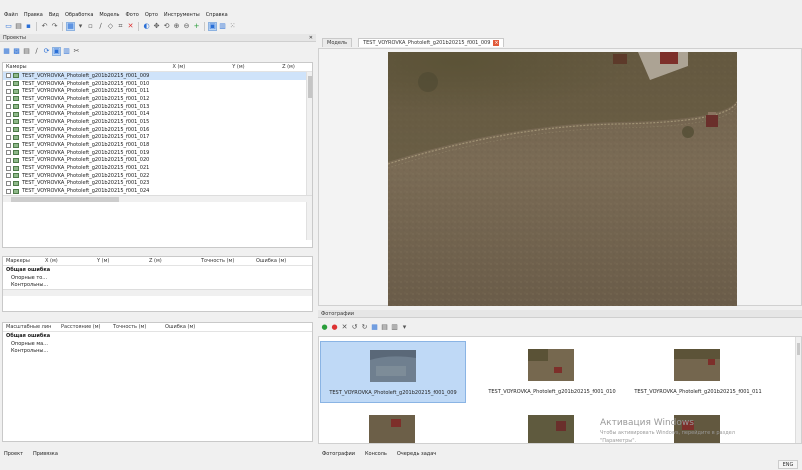 The image size is (802, 470). Describe the element at coordinates (87, 67) in the screenshot. I see `col-cameras: Камеры` at that location.